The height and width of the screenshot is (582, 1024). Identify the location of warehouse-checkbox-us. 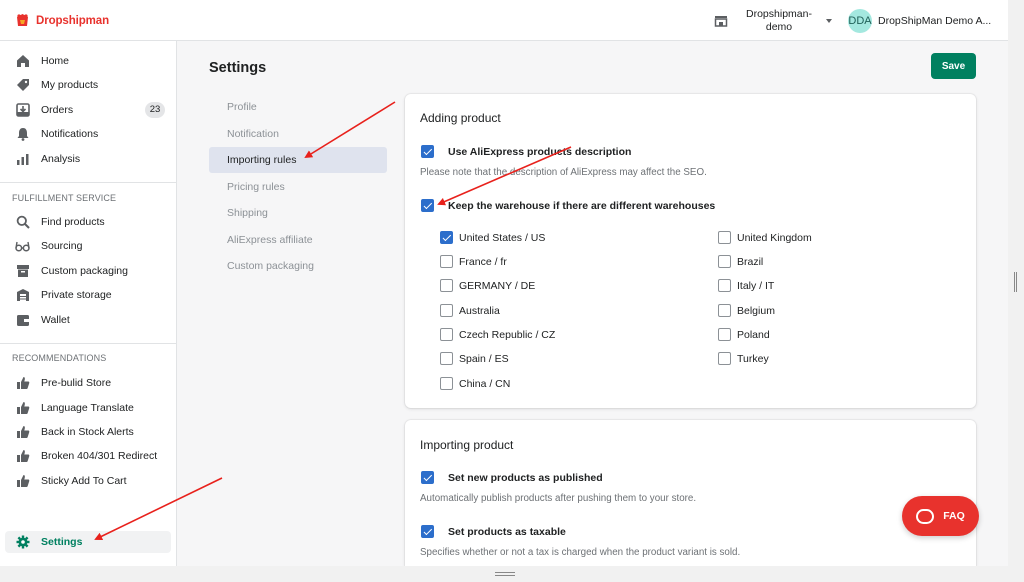
(446, 237).